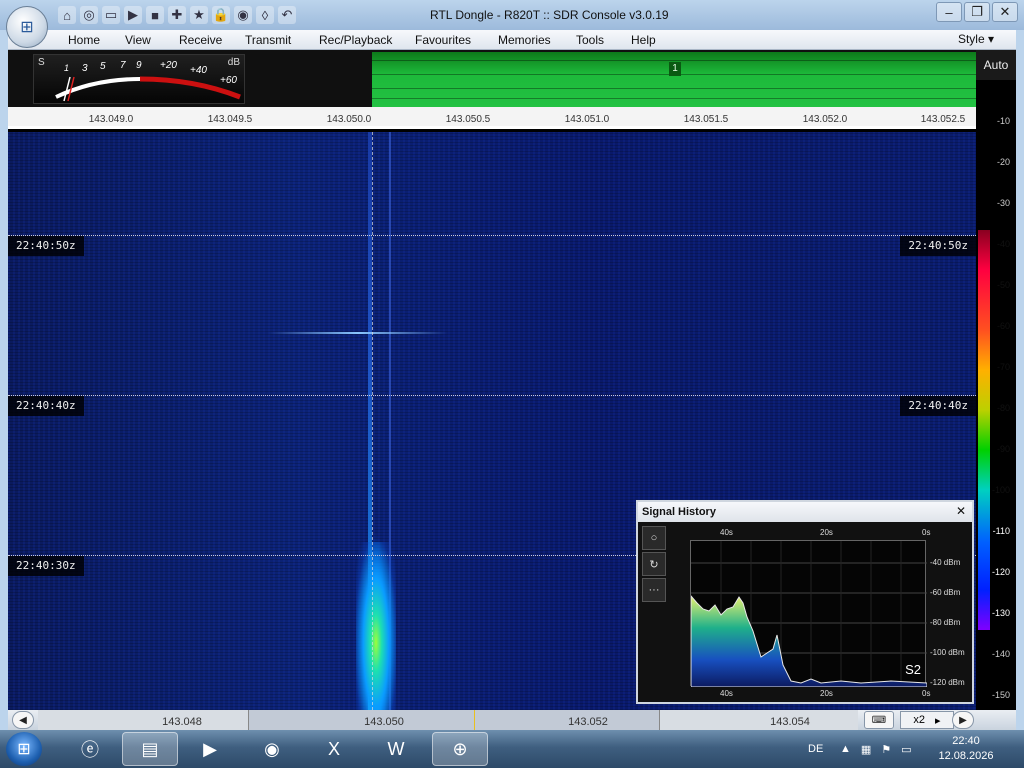 This screenshot has width=1024, height=768. What do you see at coordinates (1000, 695) in the screenshot?
I see `db-label: -150` at bounding box center [1000, 695].